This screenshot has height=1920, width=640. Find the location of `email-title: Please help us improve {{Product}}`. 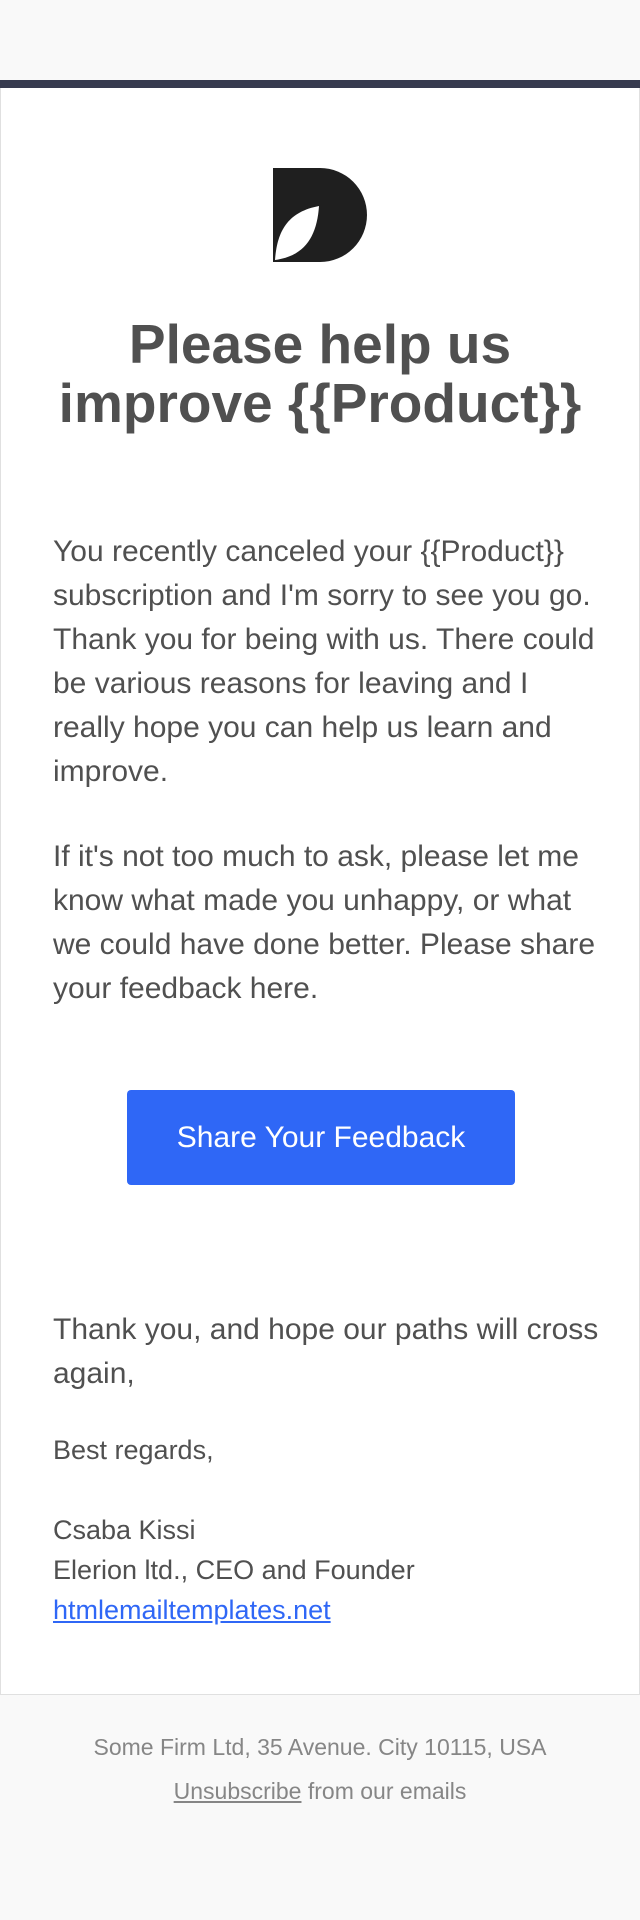

email-title: Please help us improve {{Product}} is located at coordinates (320, 373).